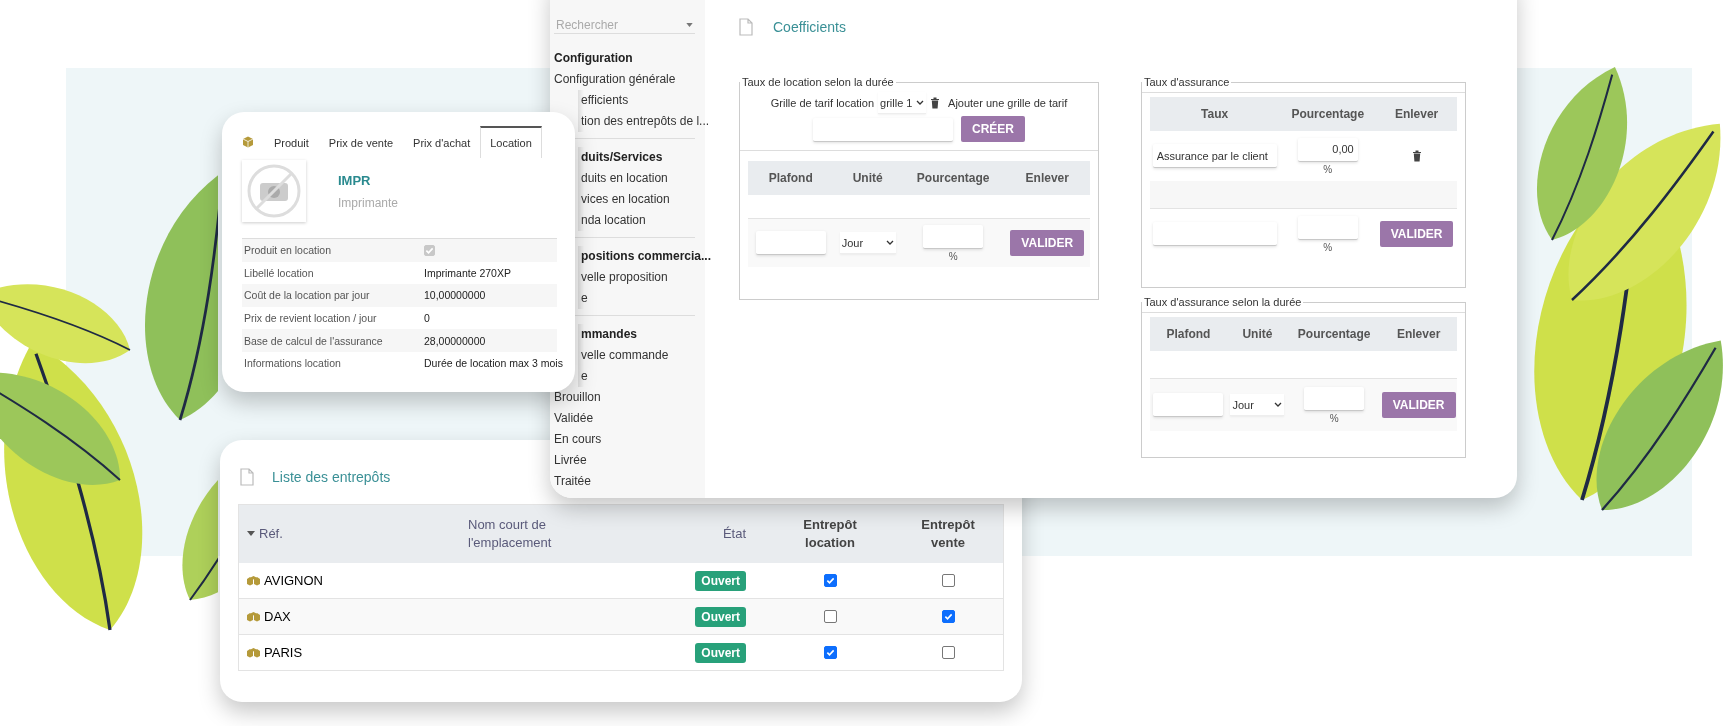  I want to click on column-header: Entrepôt location, so click(830, 534).